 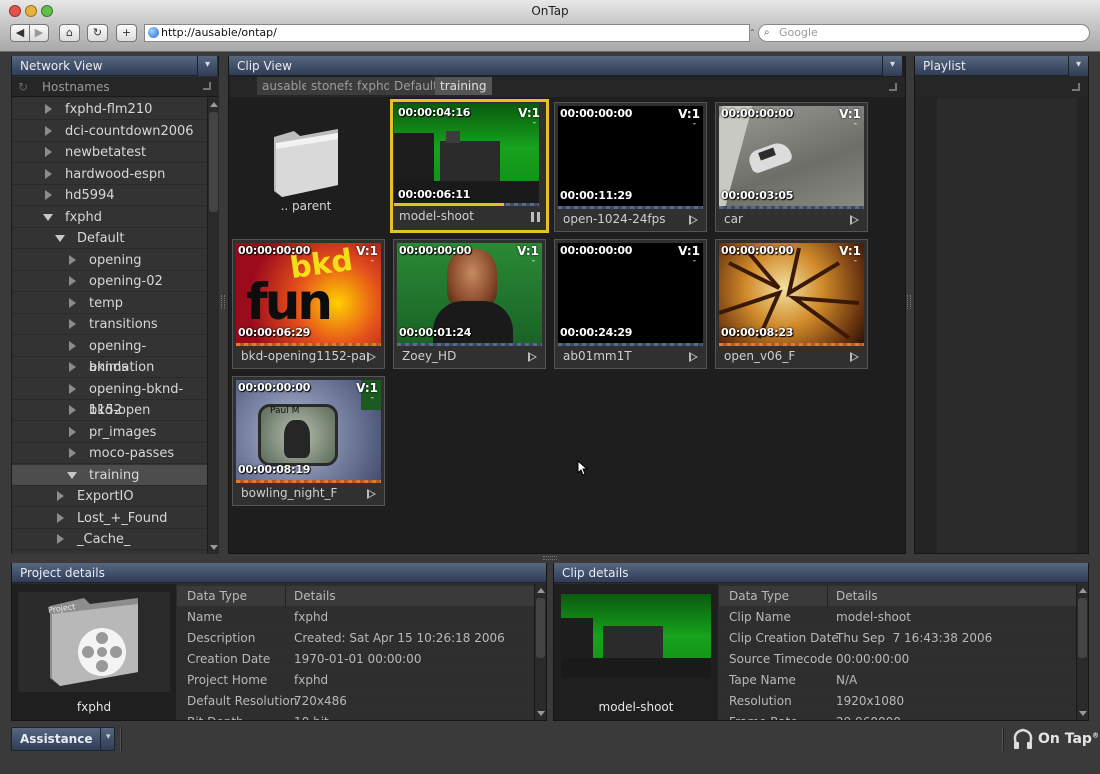 What do you see at coordinates (924, 33) in the screenshot?
I see `search-field: Google` at bounding box center [924, 33].